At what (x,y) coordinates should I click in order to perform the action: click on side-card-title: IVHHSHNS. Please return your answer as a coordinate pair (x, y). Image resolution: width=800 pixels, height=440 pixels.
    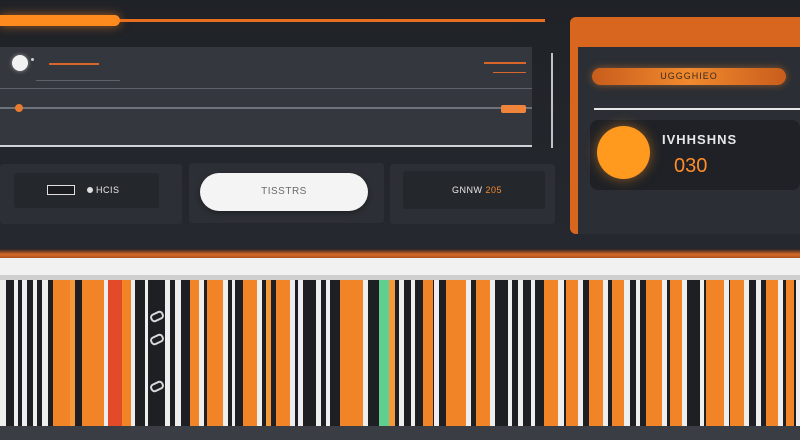
    Looking at the image, I should click on (700, 139).